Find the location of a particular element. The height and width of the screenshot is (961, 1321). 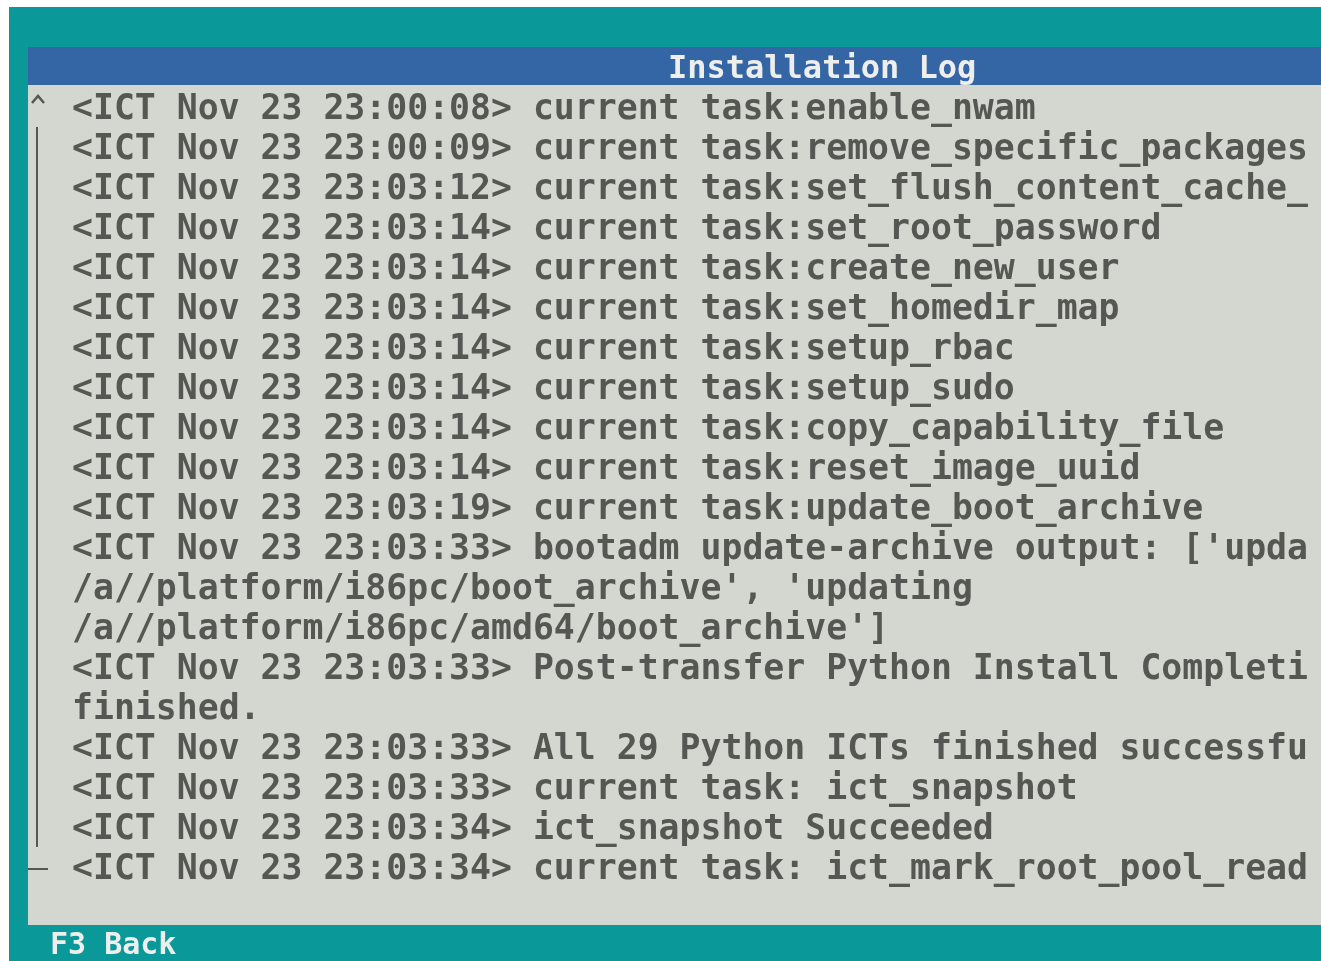

log-line: <ICT Nov 23 23:03:14> current task:set_root_password is located at coordinates (617, 227).